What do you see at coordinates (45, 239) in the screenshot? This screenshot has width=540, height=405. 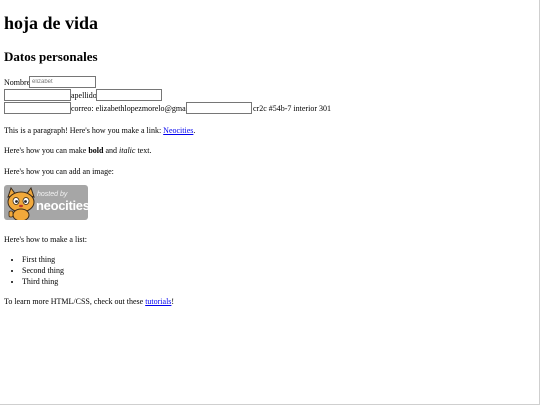 I see `list-intro: Here's how to make a list:` at bounding box center [45, 239].